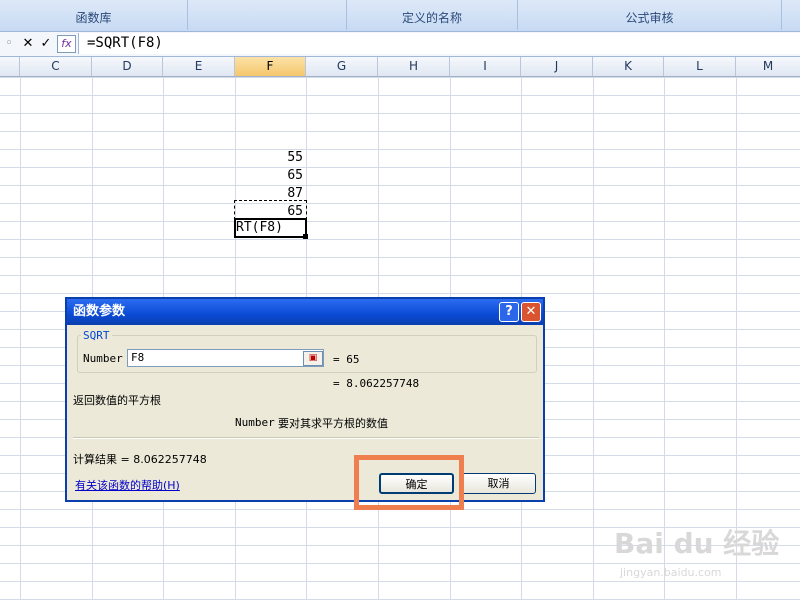 This screenshot has width=800, height=600. I want to click on column-header-m: M, so click(768, 66).